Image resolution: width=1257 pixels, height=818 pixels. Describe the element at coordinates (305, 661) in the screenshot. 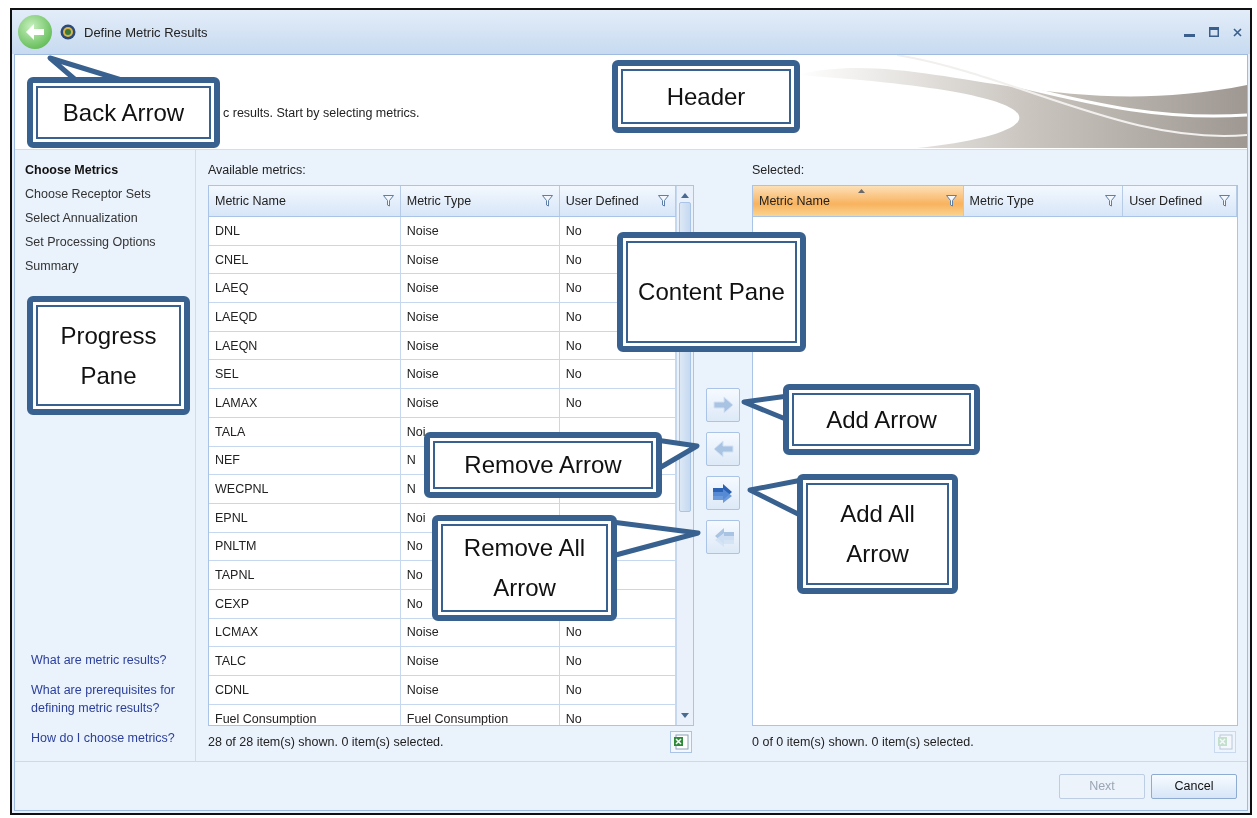

I see `table-cell: TALC` at that location.